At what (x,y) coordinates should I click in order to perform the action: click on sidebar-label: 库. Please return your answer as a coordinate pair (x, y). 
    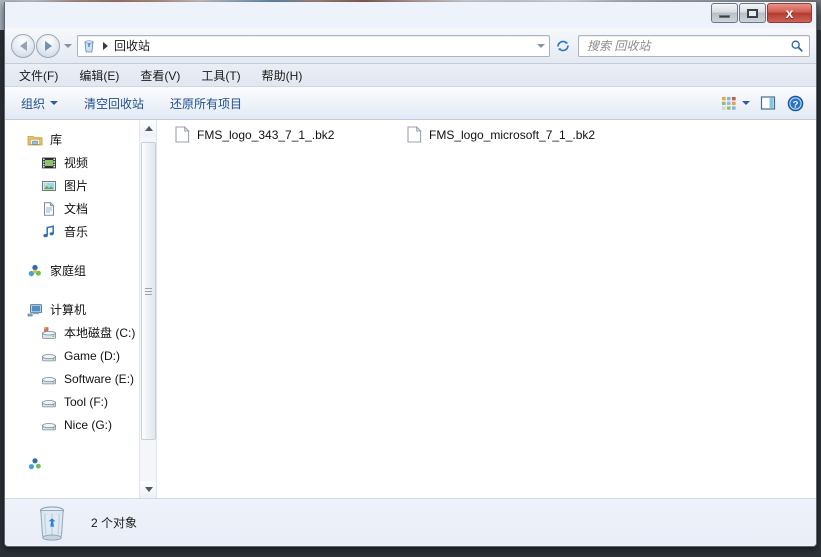
    Looking at the image, I should click on (56, 140).